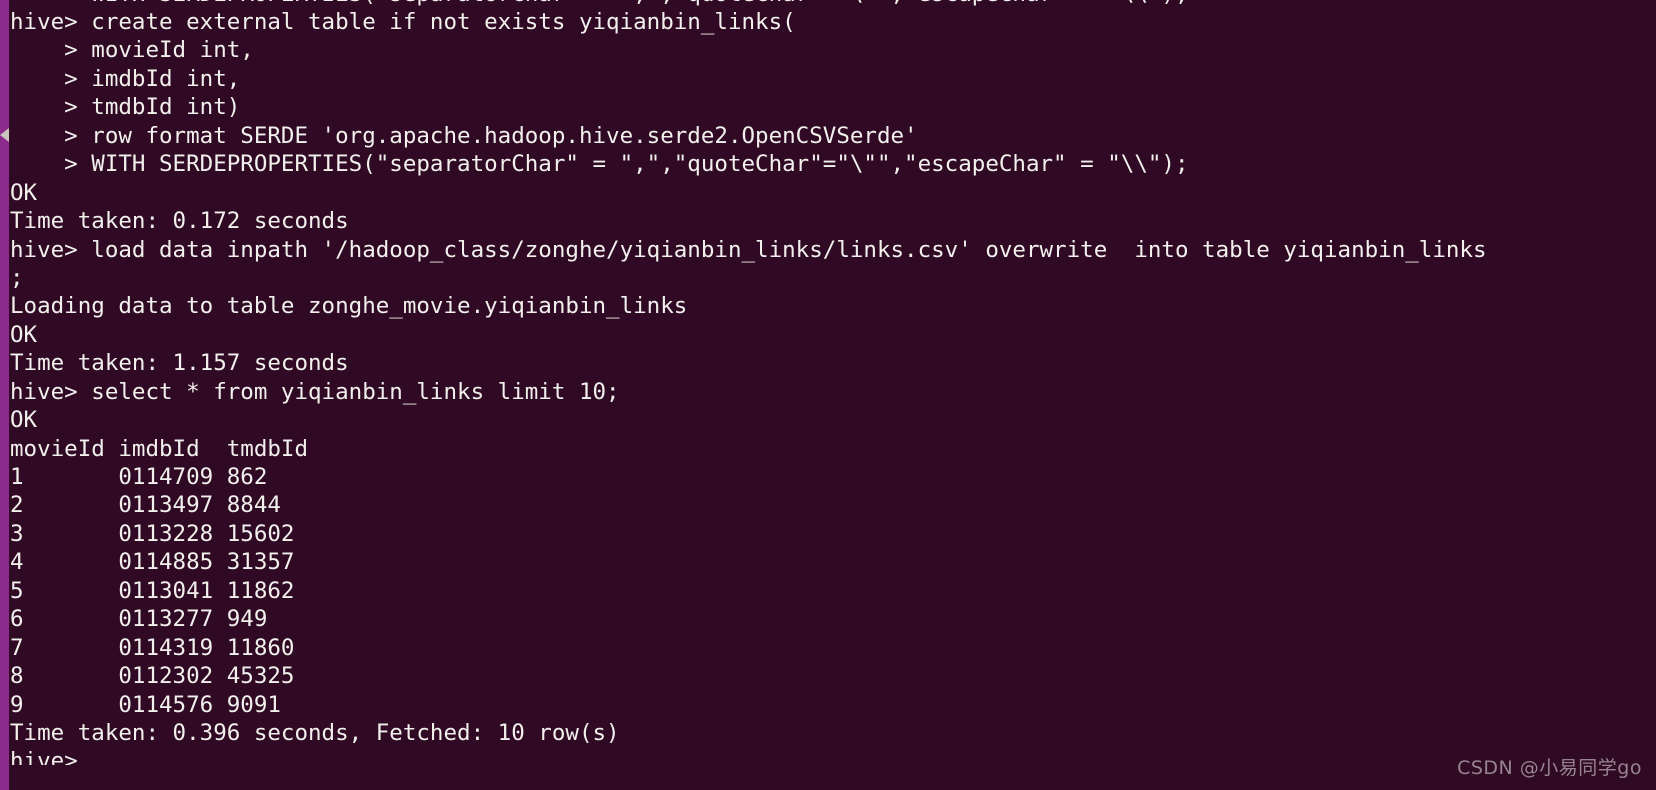 Image resolution: width=1656 pixels, height=790 pixels. I want to click on result-table-row: 4 0114885 31357, so click(152, 562).